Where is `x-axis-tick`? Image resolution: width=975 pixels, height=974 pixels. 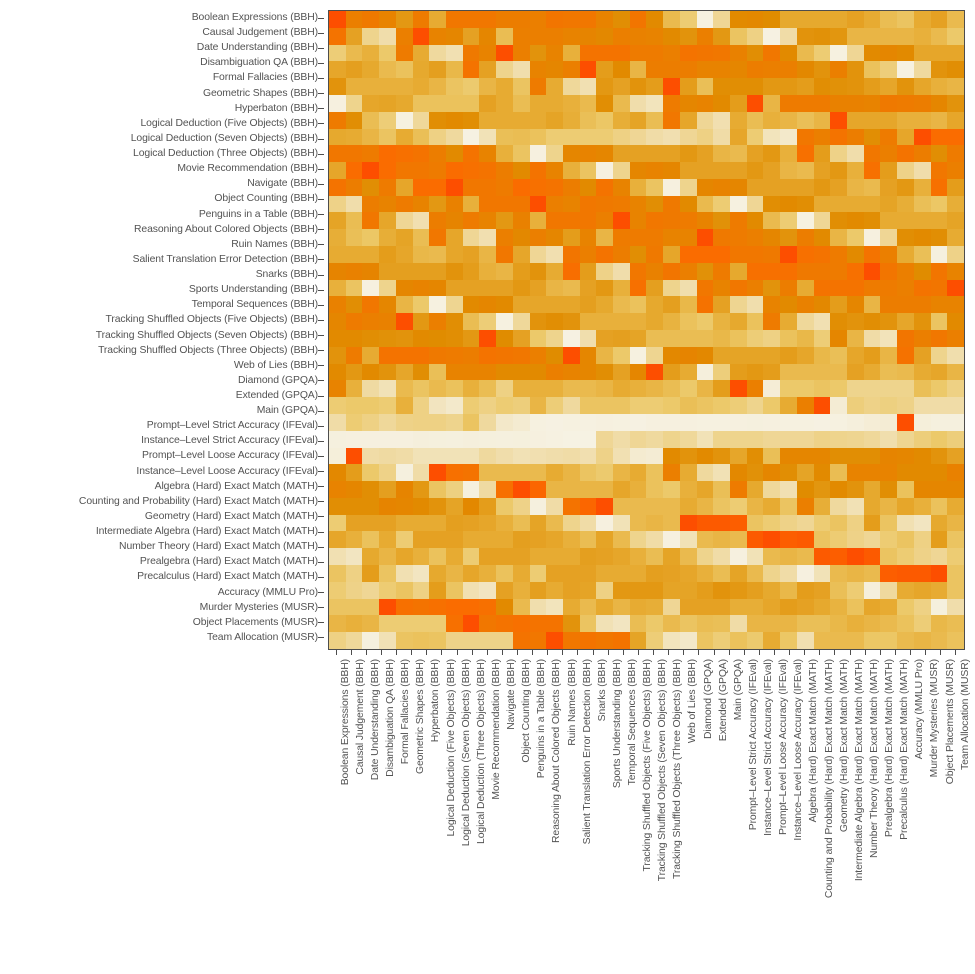 x-axis-tick is located at coordinates (472, 652).